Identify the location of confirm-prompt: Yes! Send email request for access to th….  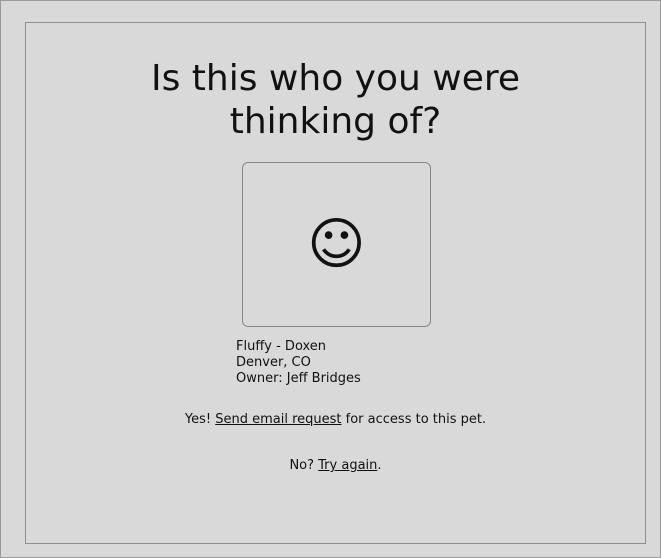
(335, 420).